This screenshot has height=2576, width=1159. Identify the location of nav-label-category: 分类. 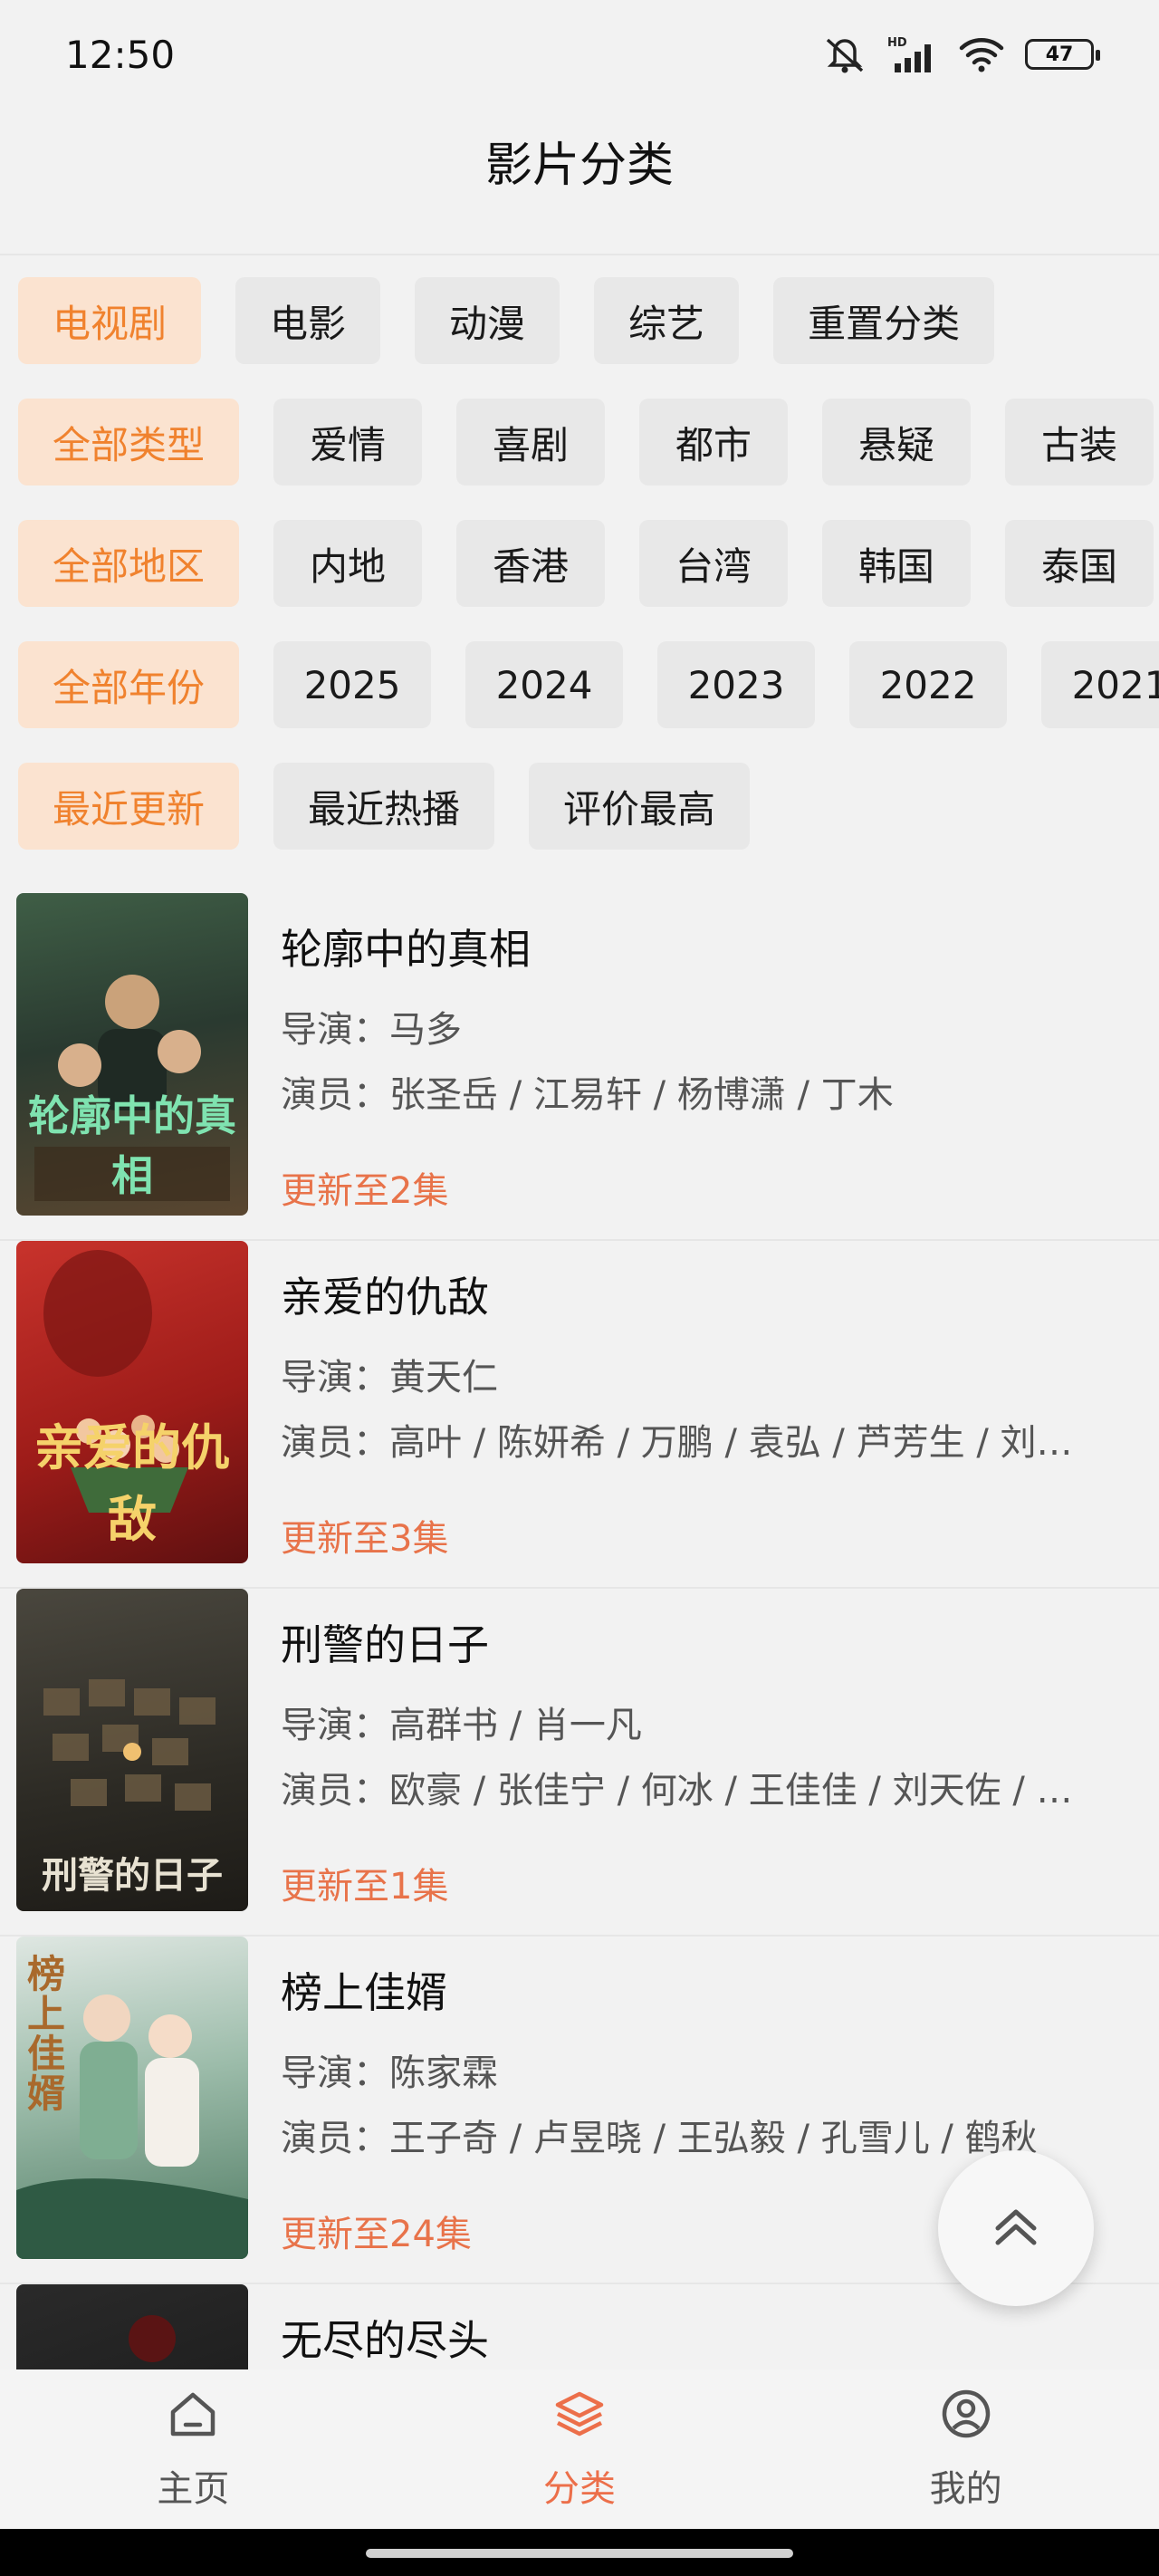
(579, 2489).